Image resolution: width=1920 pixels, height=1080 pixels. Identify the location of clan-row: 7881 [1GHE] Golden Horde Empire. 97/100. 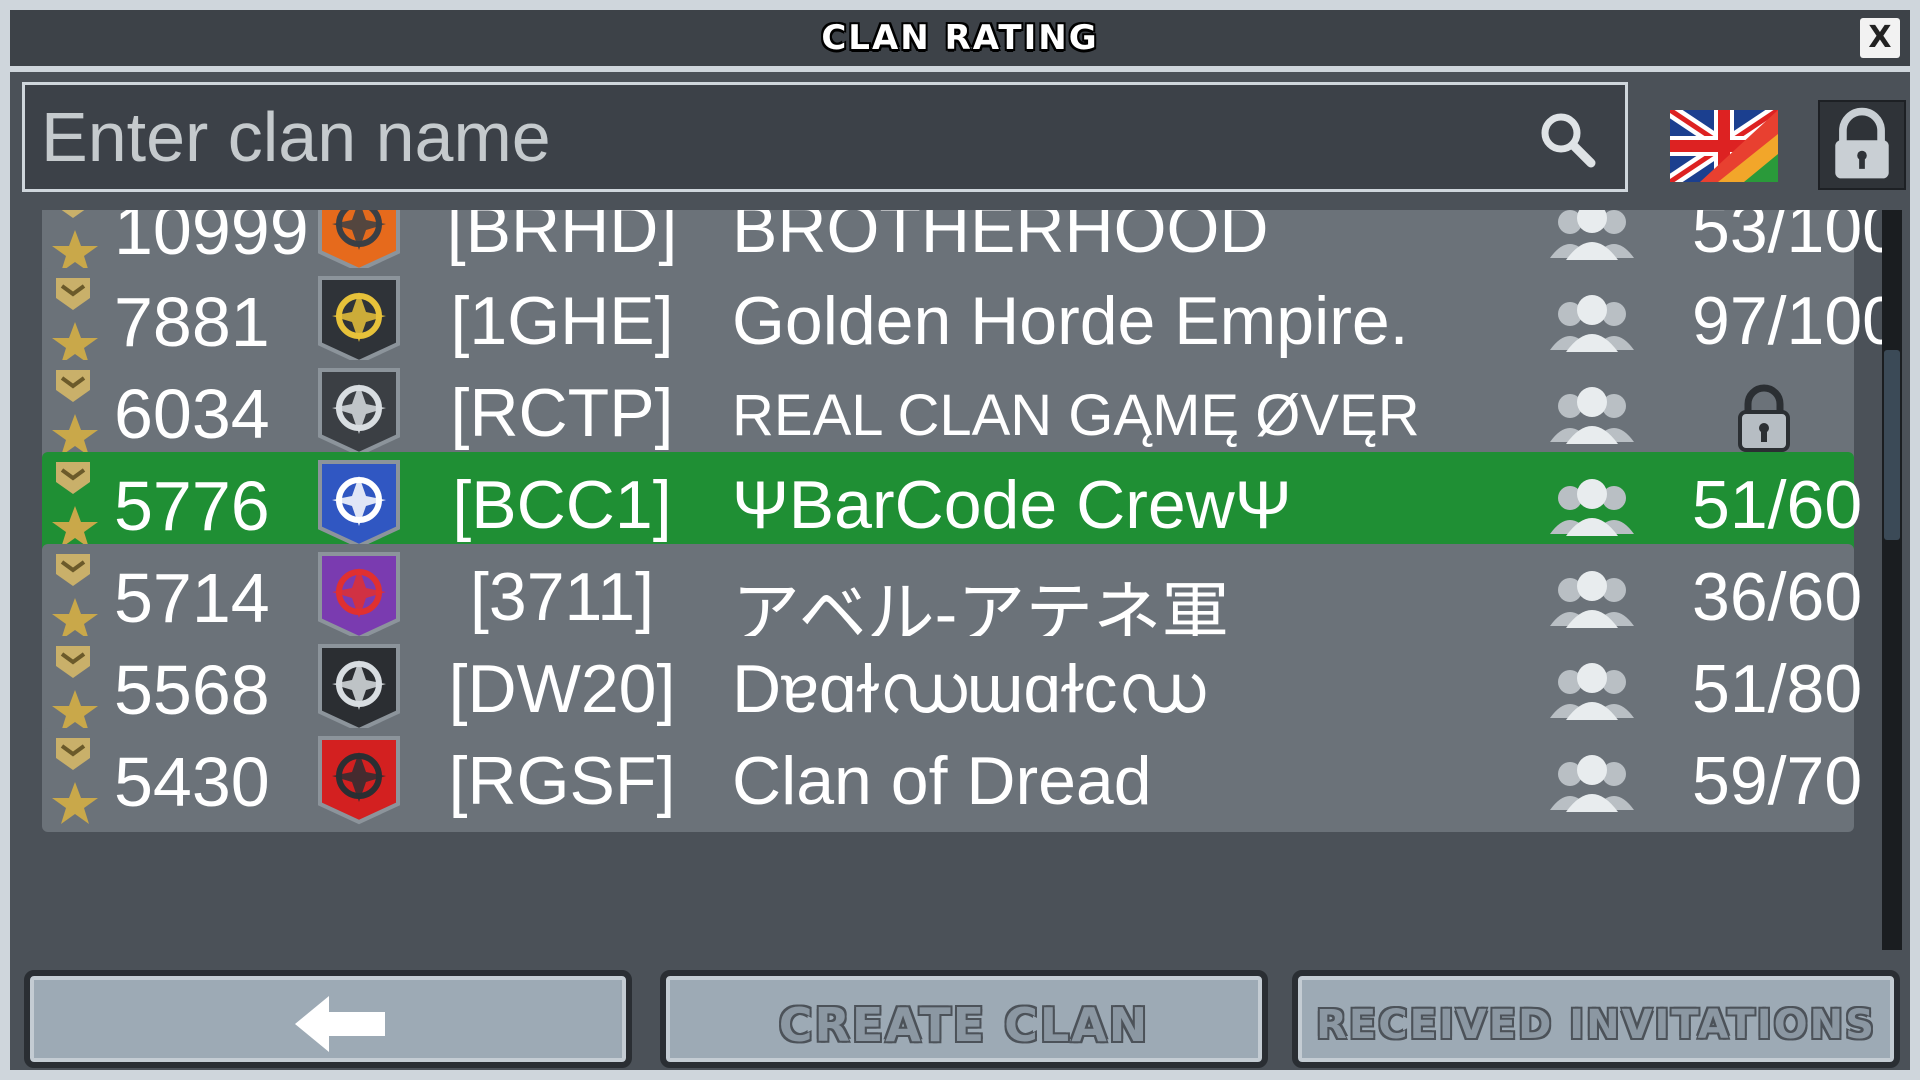
(971, 320).